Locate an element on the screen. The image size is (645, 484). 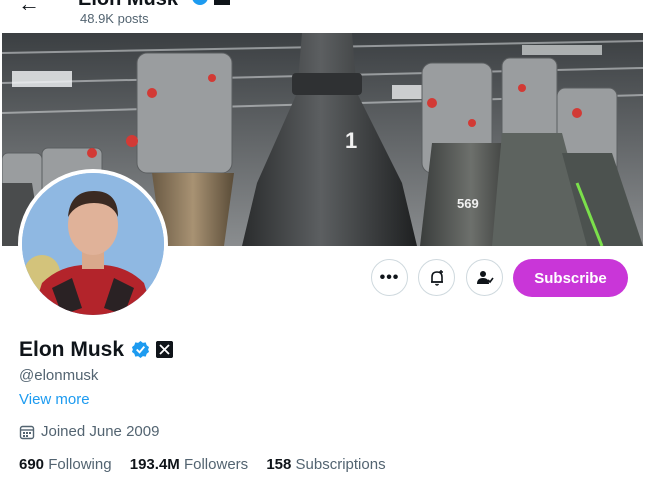
followers-label: Followers is located at coordinates (216, 464).